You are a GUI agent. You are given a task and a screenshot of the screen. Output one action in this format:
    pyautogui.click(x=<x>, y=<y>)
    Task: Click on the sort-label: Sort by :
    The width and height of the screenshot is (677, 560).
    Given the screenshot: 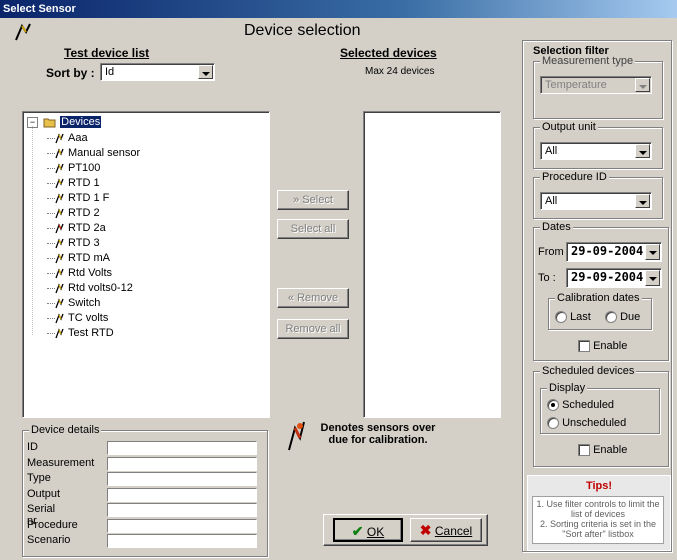 What is the action you would take?
    pyautogui.click(x=70, y=73)
    